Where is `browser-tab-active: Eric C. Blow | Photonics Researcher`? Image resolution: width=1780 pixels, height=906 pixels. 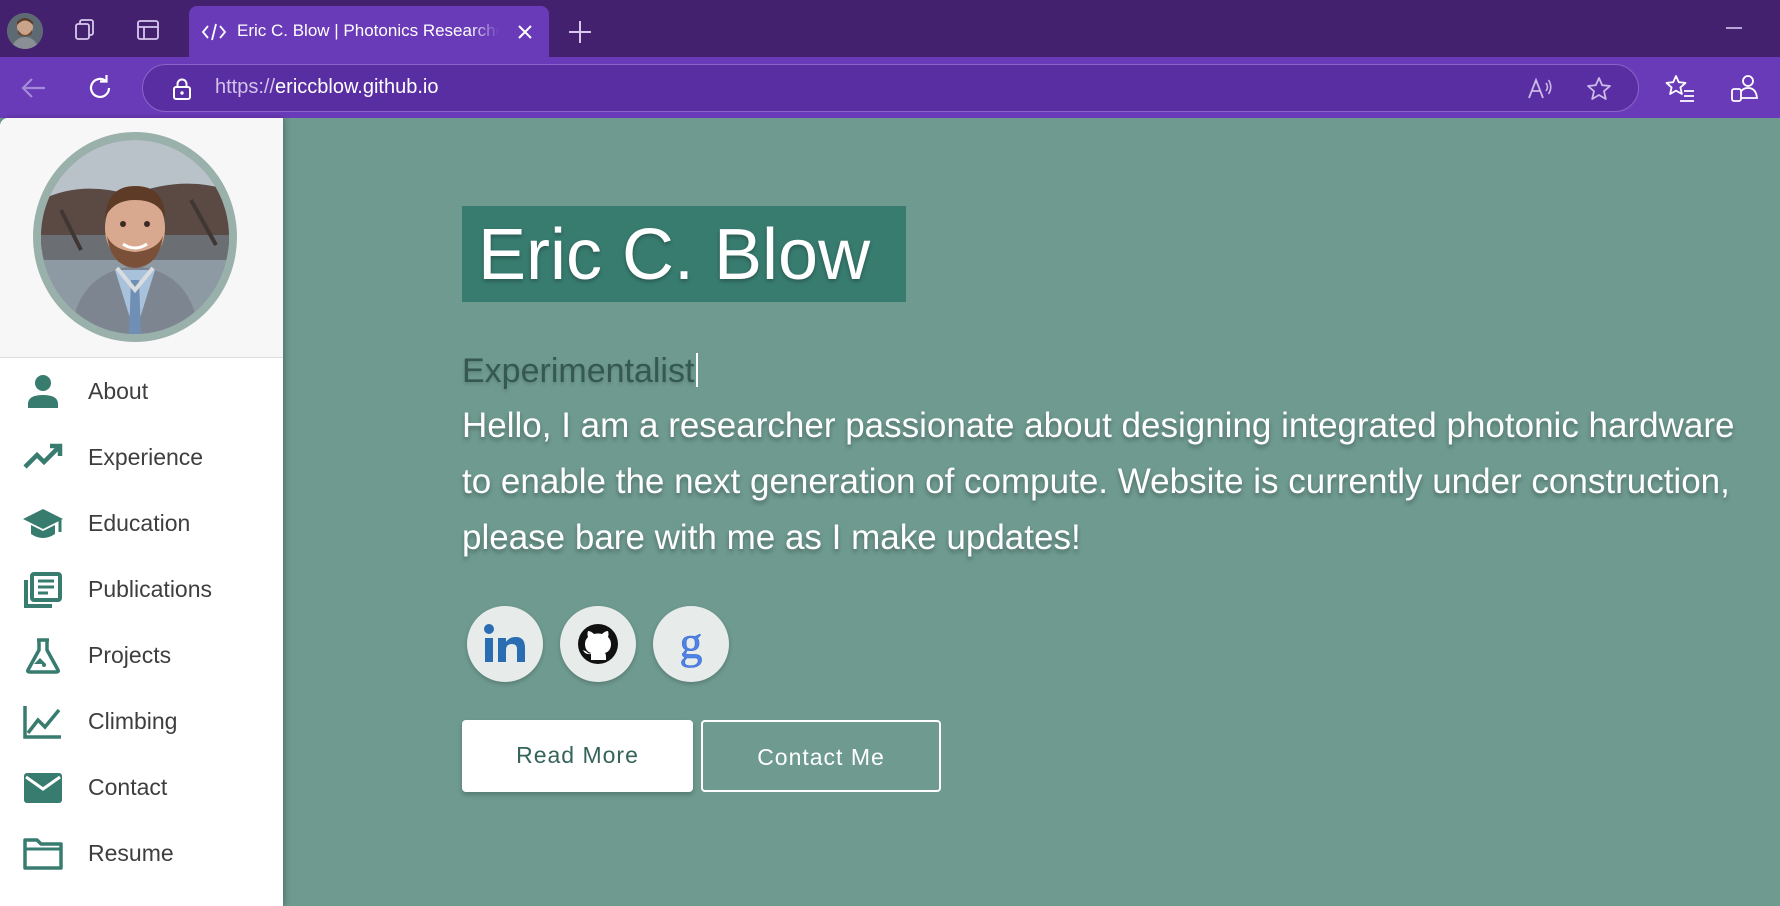 browser-tab-active: Eric C. Blow | Photonics Researcher is located at coordinates (369, 31).